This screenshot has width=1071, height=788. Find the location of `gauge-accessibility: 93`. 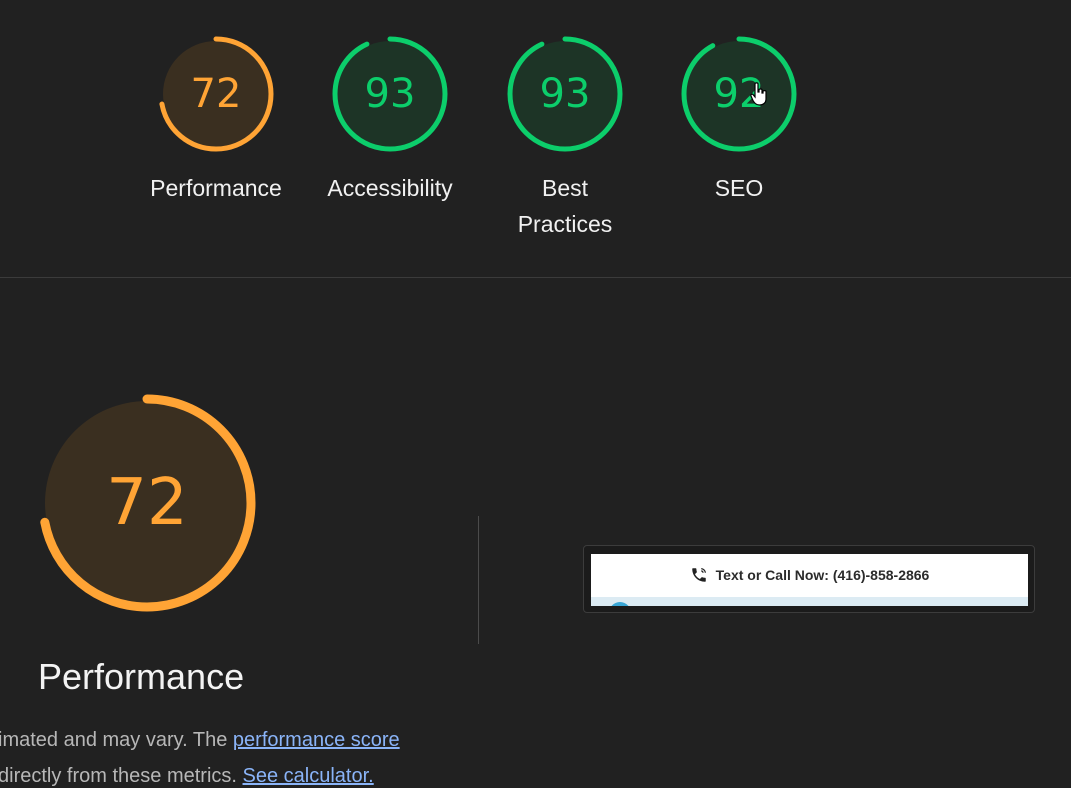

gauge-accessibility: 93 is located at coordinates (390, 94).